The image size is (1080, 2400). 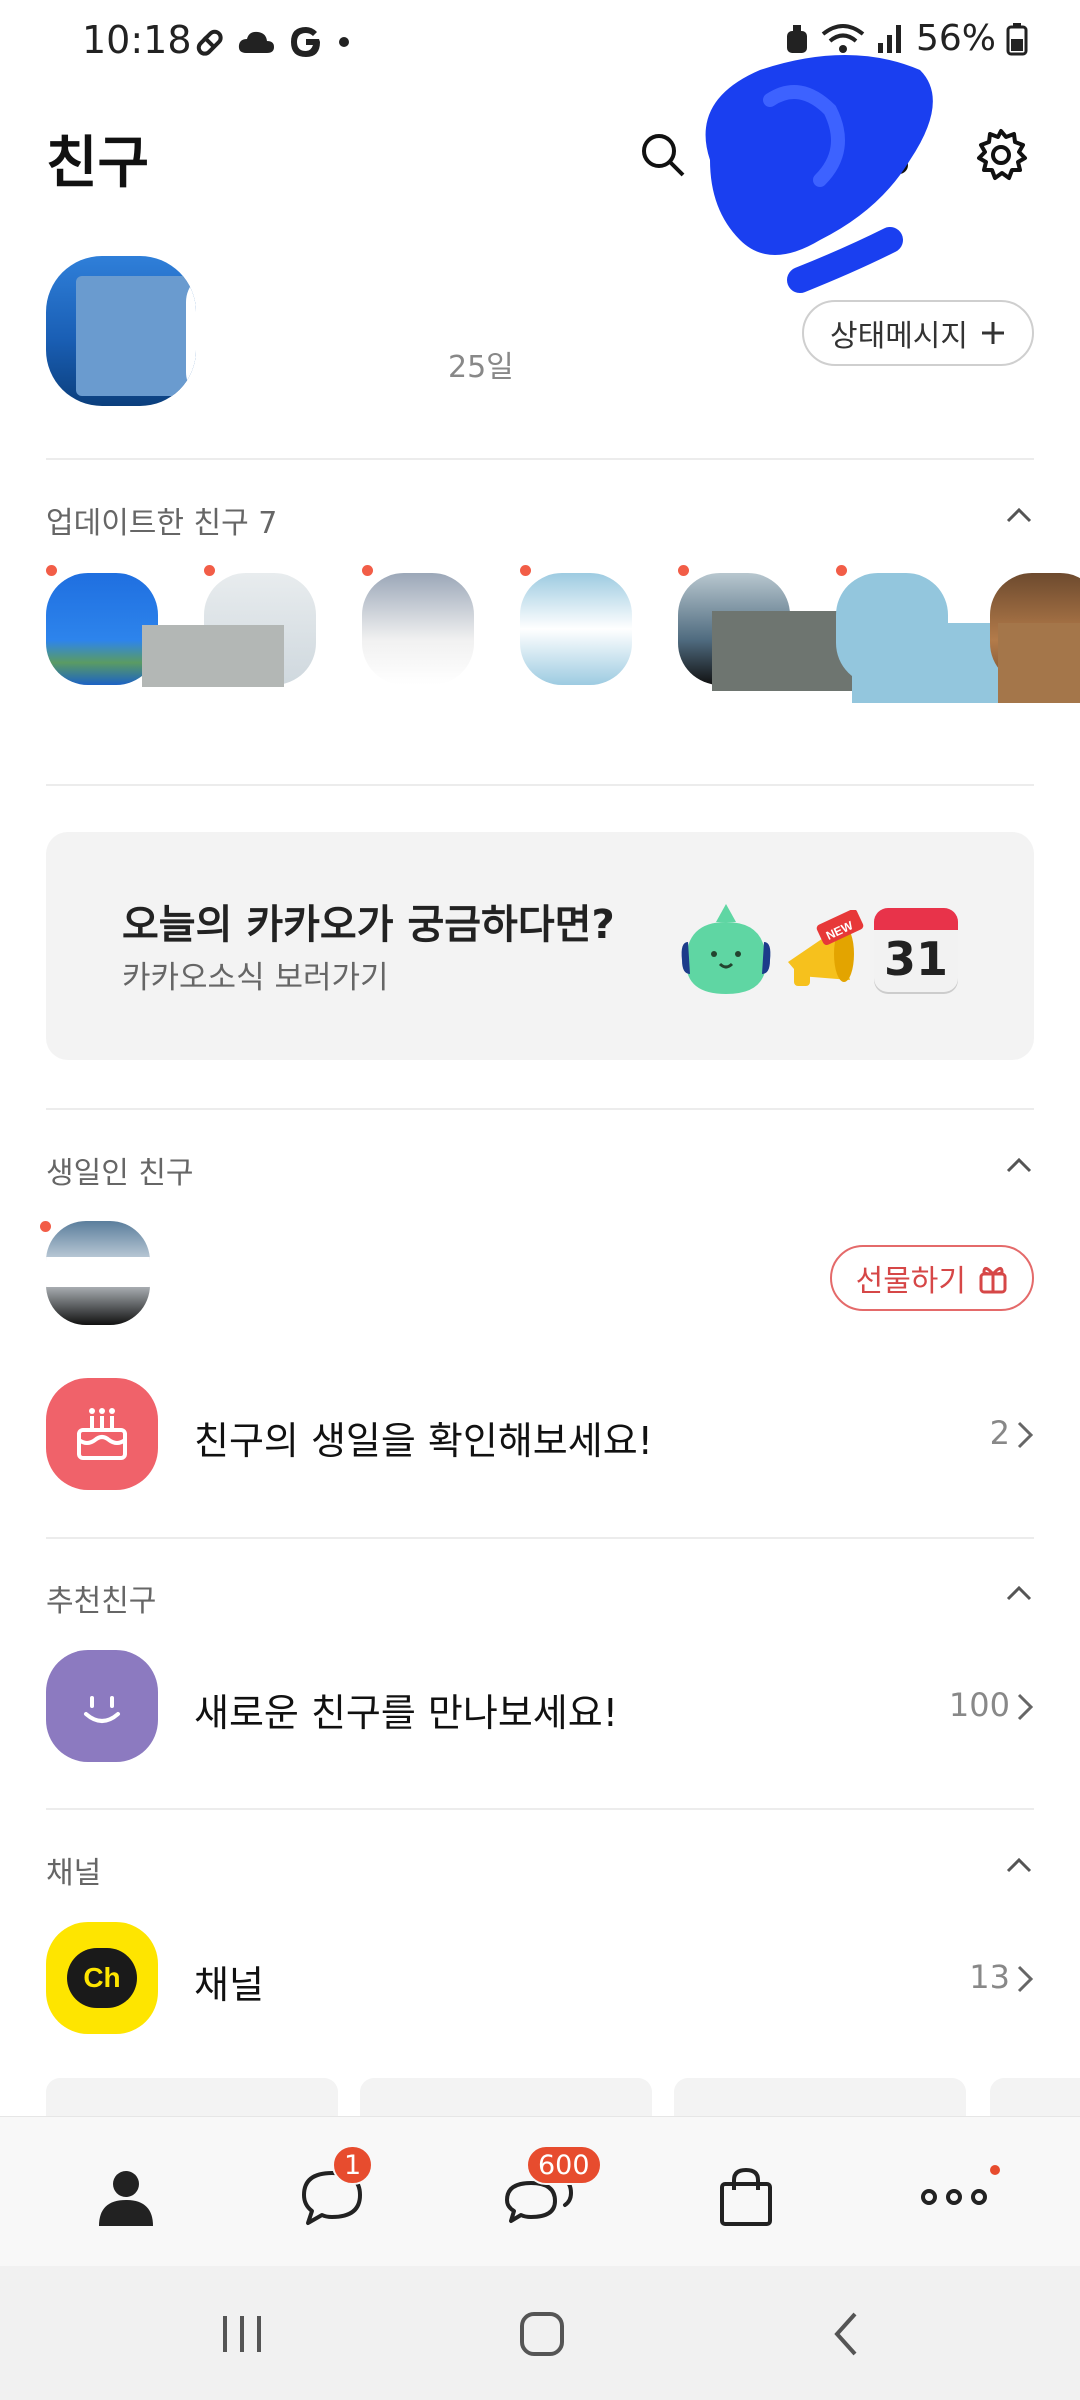 I want to click on mascot-icon, so click(x=726, y=949).